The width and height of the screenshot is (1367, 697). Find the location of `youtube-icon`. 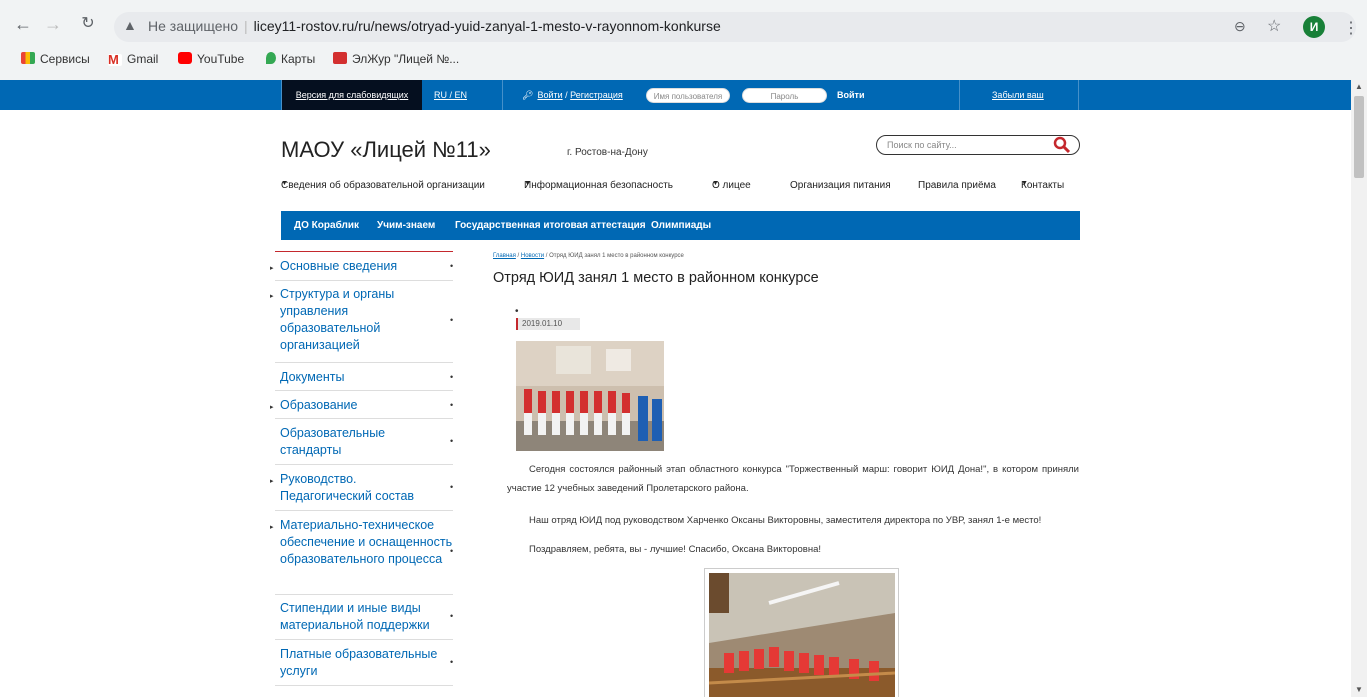

youtube-icon is located at coordinates (185, 58).